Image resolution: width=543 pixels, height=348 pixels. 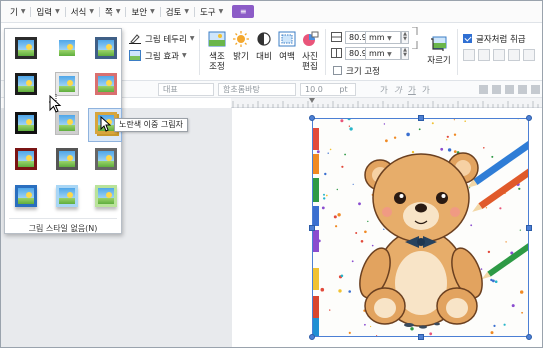 What do you see at coordinates (82, 12) in the screenshot?
I see `menu-item-format: 서식 ▼` at bounding box center [82, 12].